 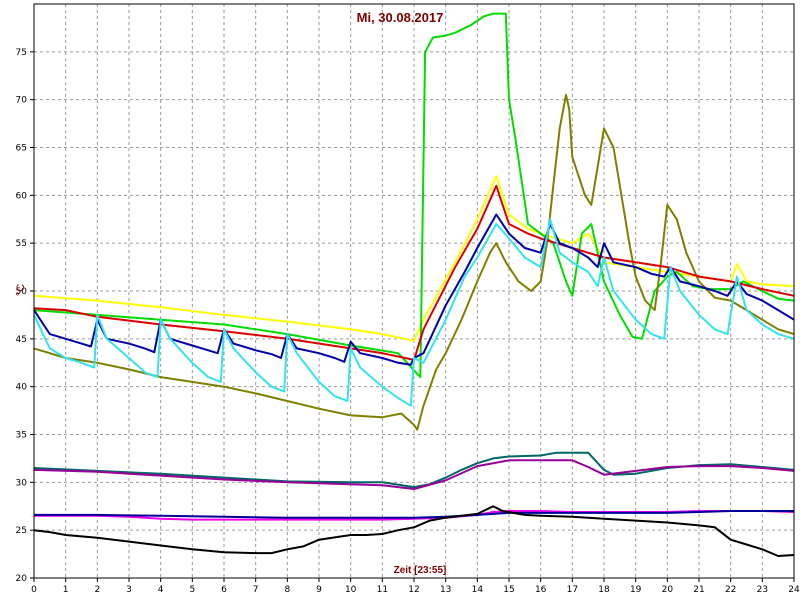 What do you see at coordinates (192, 590) in the screenshot?
I see `x-tick-label: 5` at bounding box center [192, 590].